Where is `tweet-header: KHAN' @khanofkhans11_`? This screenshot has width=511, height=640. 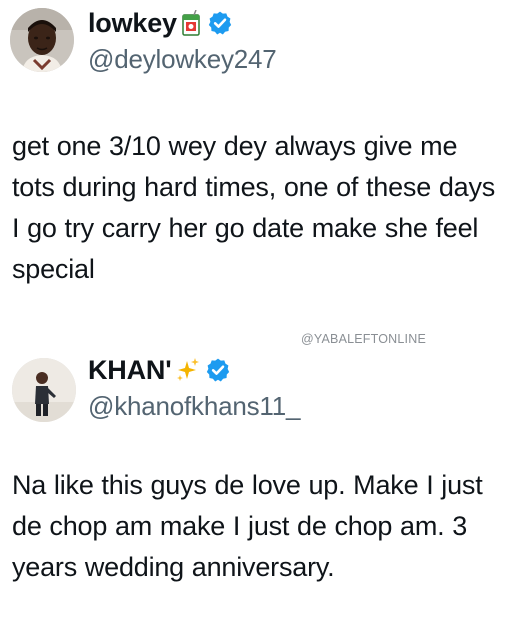
tweet-header: KHAN' @khanofkhans11_ is located at coordinates (255, 390).